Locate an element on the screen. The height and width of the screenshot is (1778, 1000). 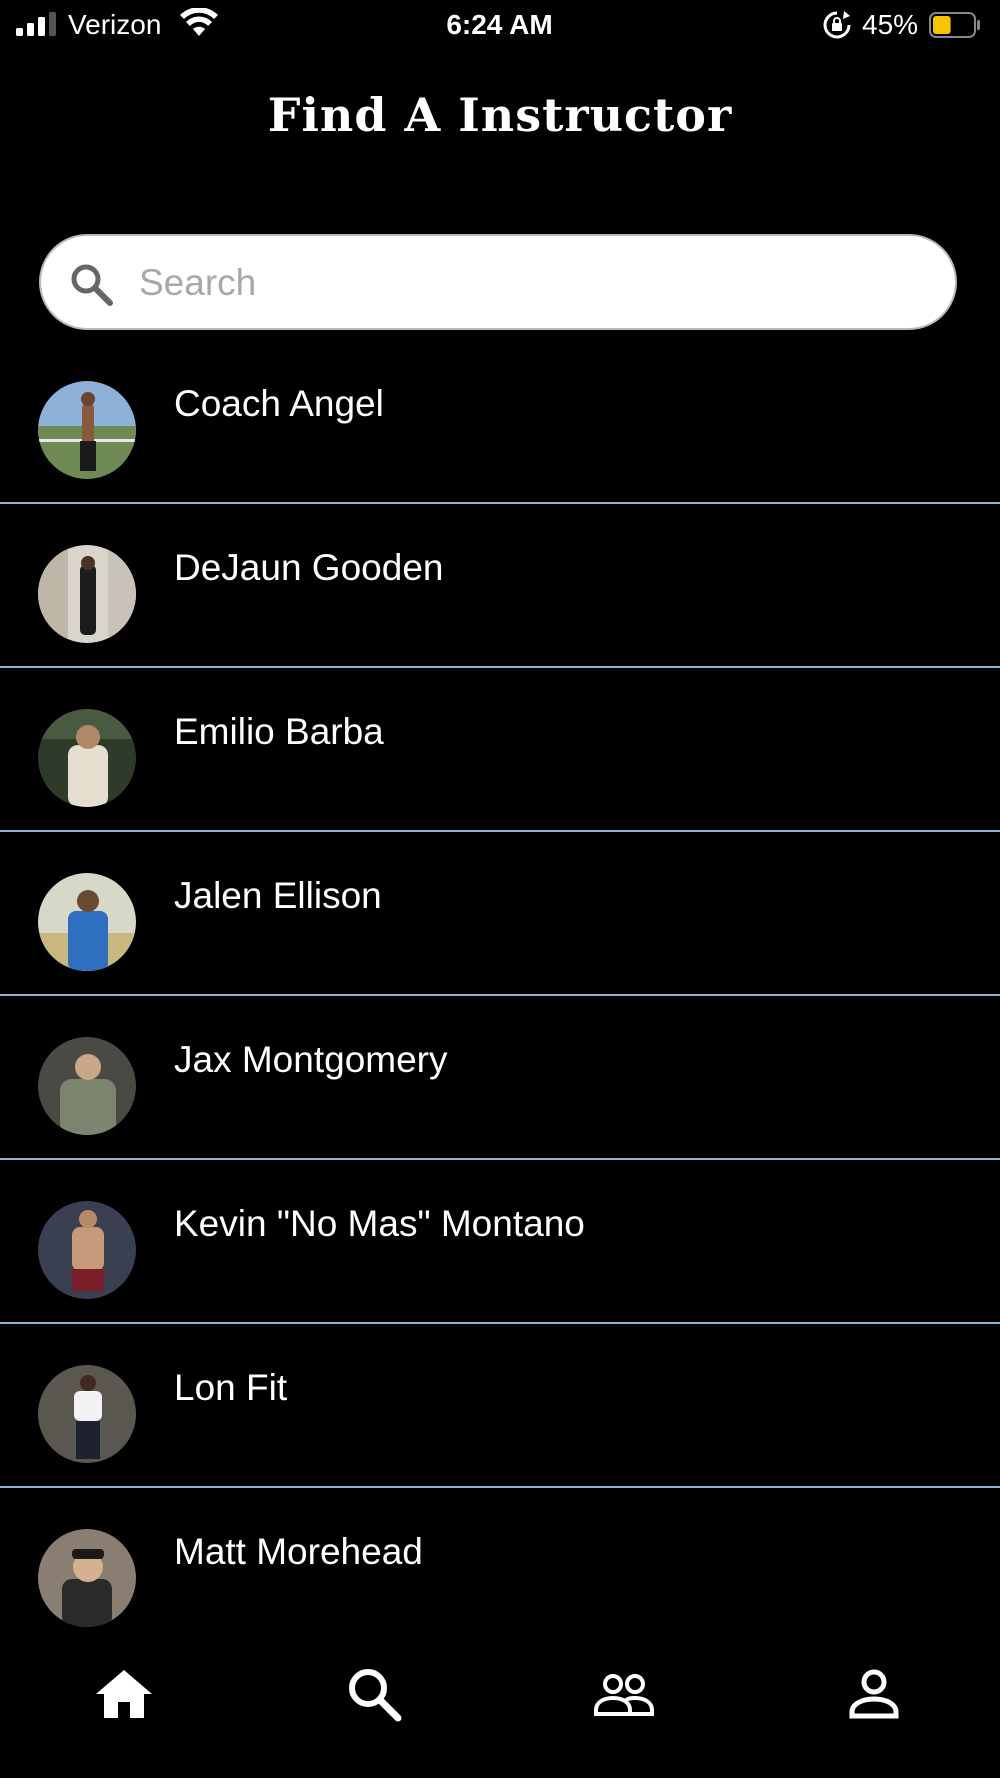
status-bar: Verizon 6:24 AM 45% is located at coordinates (500, 25).